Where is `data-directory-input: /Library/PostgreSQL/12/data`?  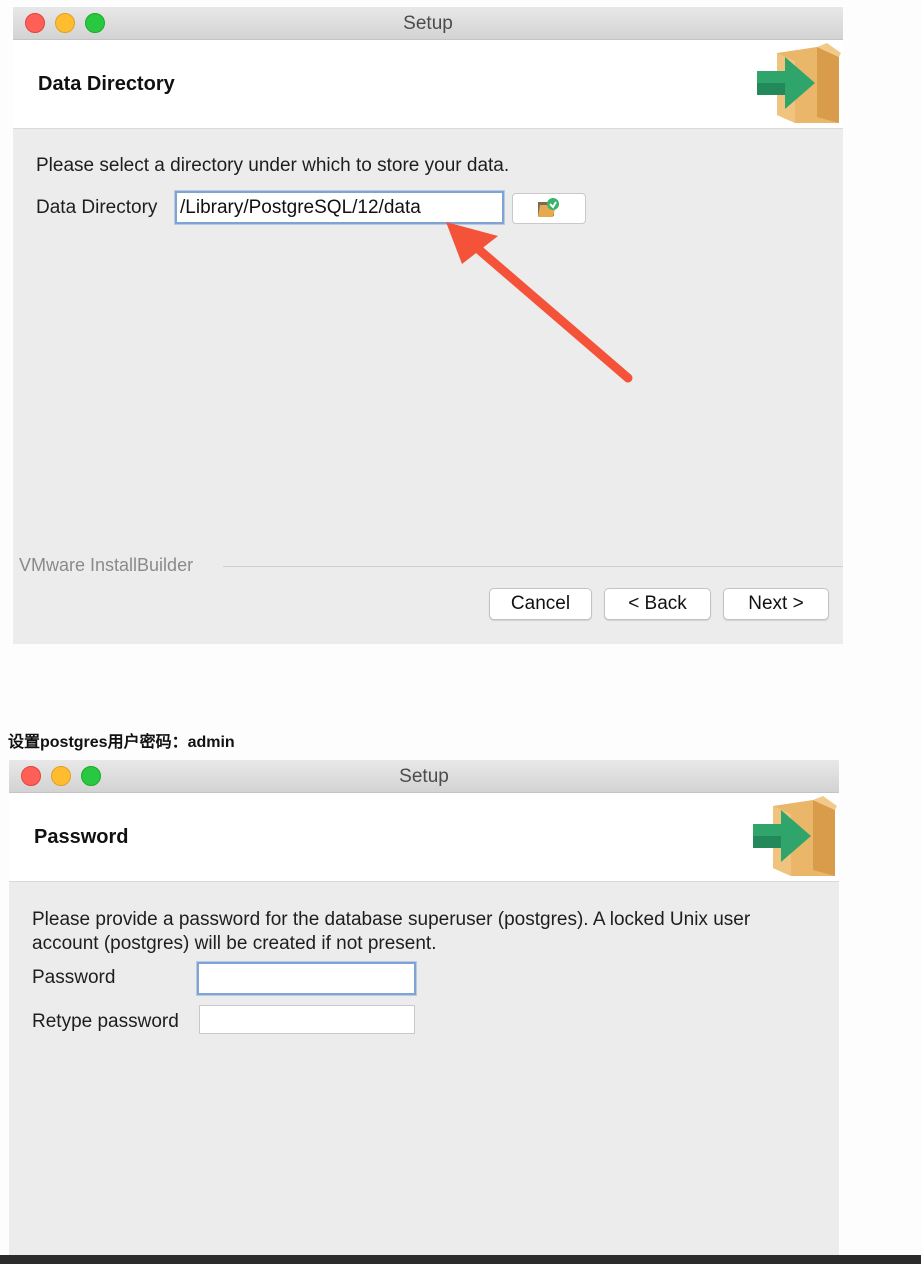
data-directory-input: /Library/PostgreSQL/12/data is located at coordinates (339, 207).